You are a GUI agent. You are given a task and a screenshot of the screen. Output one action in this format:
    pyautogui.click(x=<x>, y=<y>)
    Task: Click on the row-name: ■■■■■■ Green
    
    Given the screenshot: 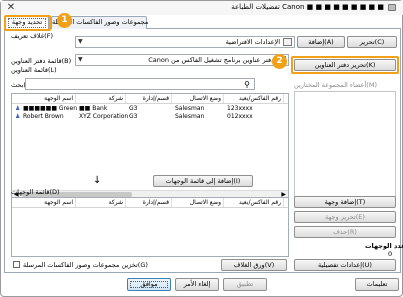 What is the action you would take?
    pyautogui.click(x=50, y=108)
    